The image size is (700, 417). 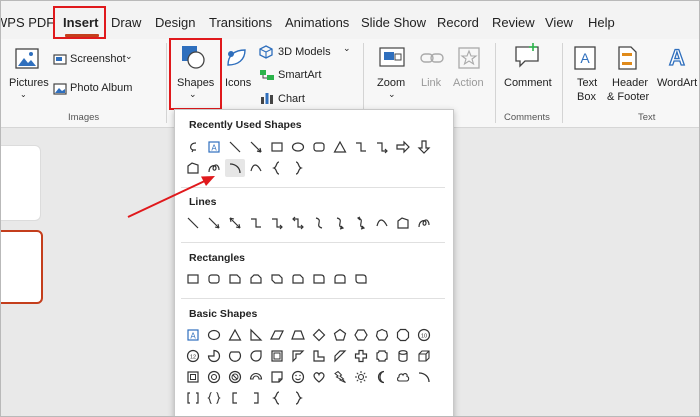 I want to click on line-curved-icon, so click(x=319, y=223).